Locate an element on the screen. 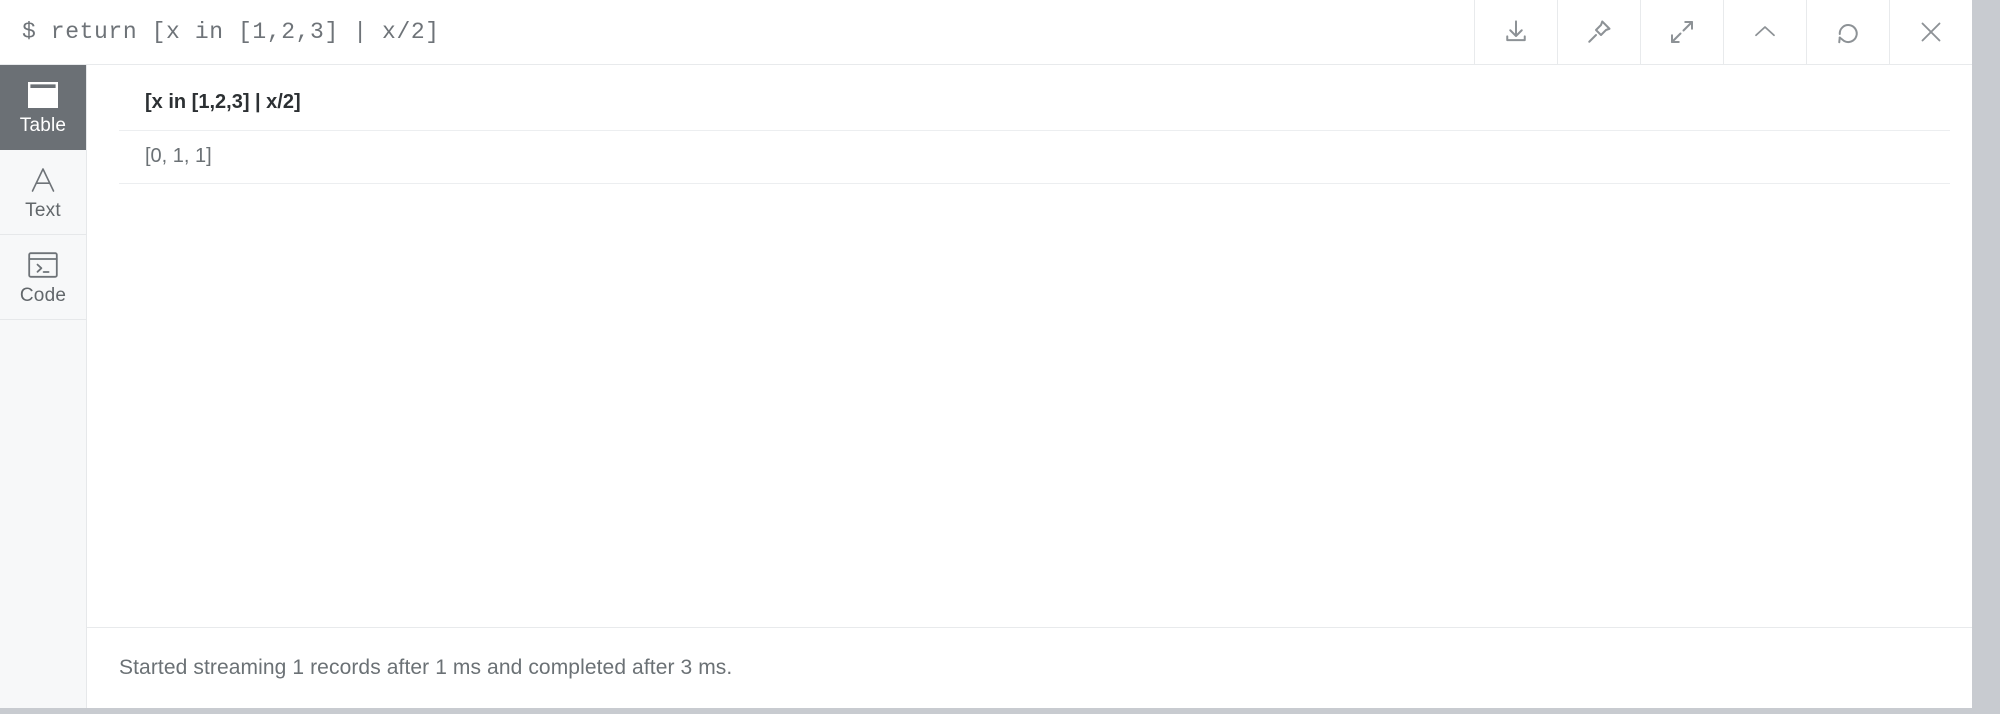  pin-icon is located at coordinates (1599, 31).